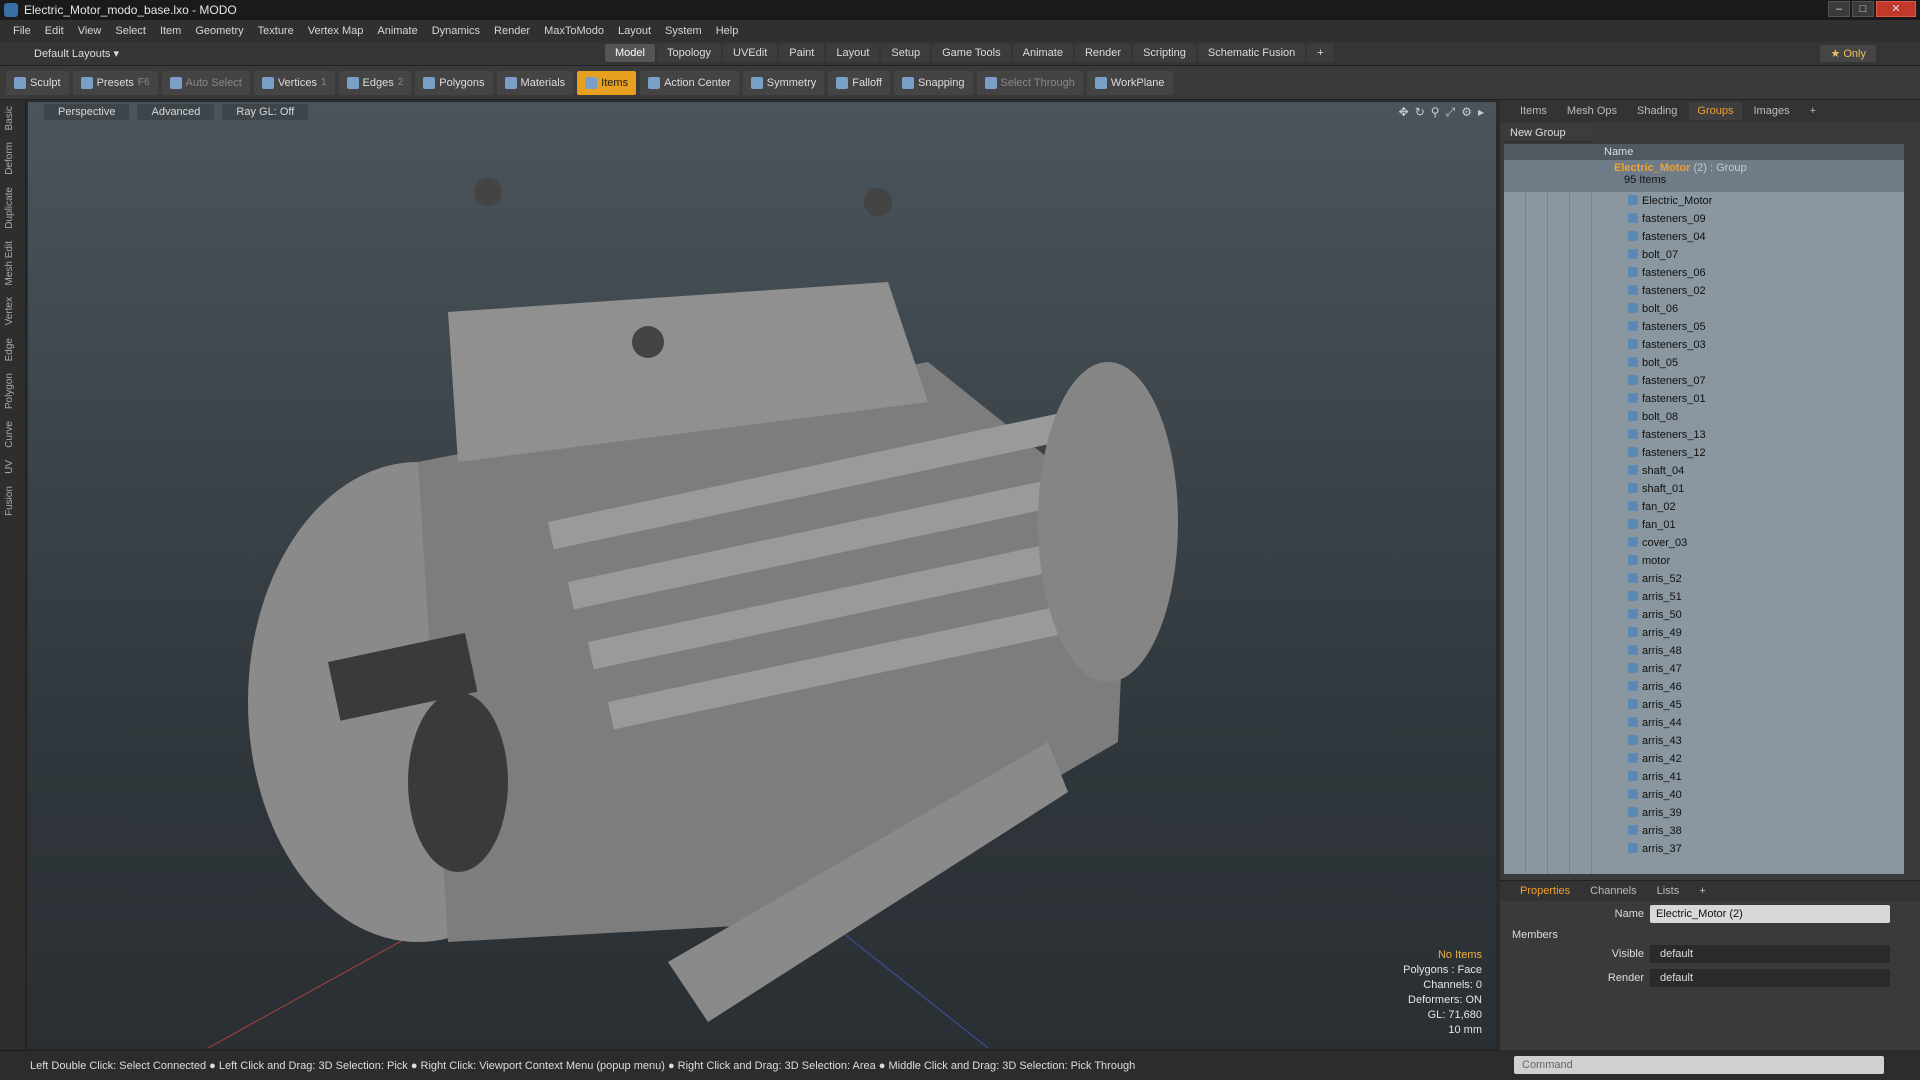 This screenshot has height=1080, width=1920. I want to click on list-item: Electric_Motor, so click(1704, 201).